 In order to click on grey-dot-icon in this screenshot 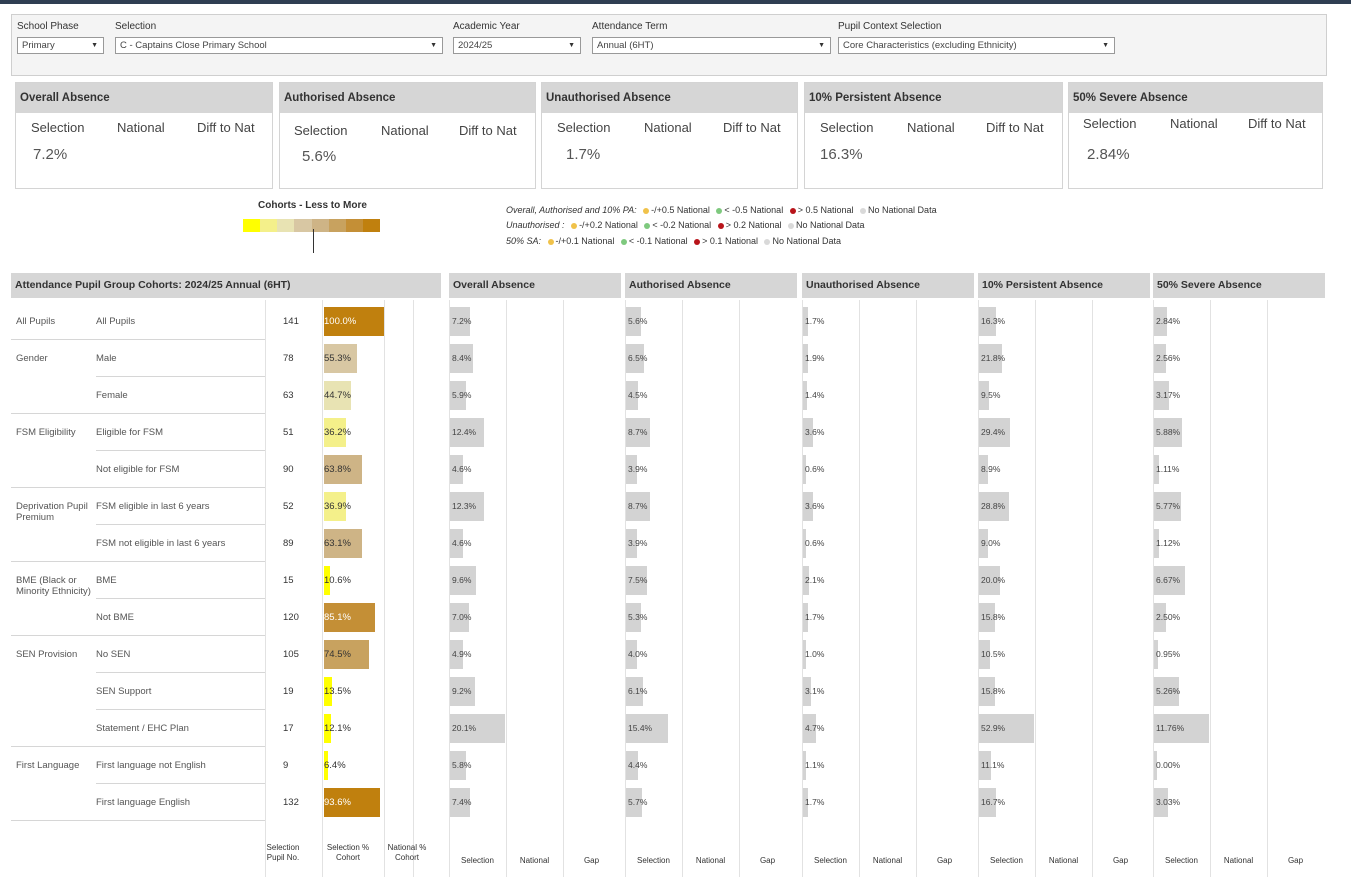, I will do `click(767, 241)`.